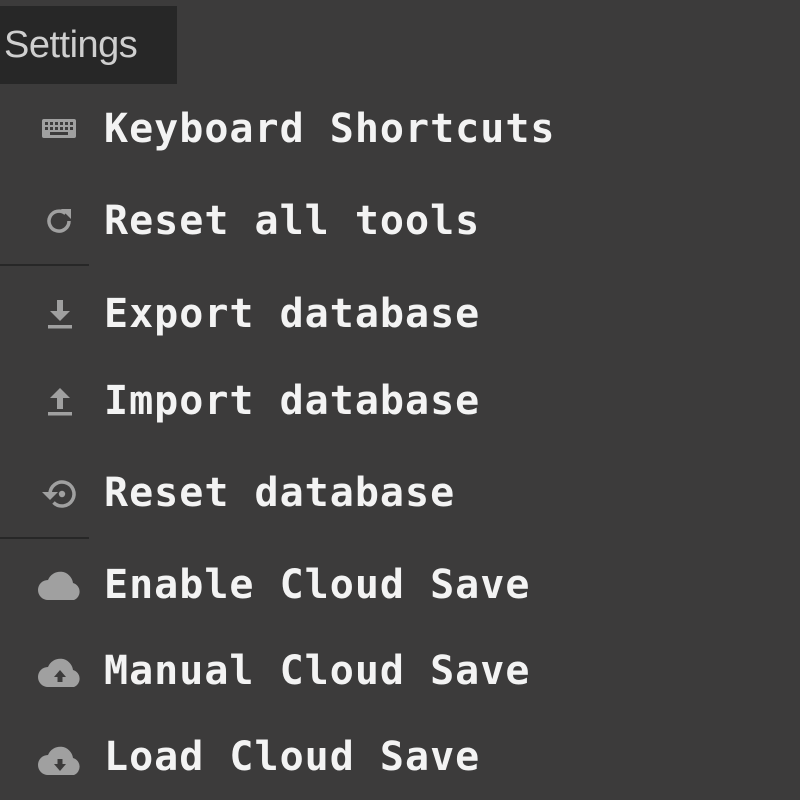 The image size is (800, 800). Describe the element at coordinates (61, 129) in the screenshot. I see `keyboard-icon` at that location.